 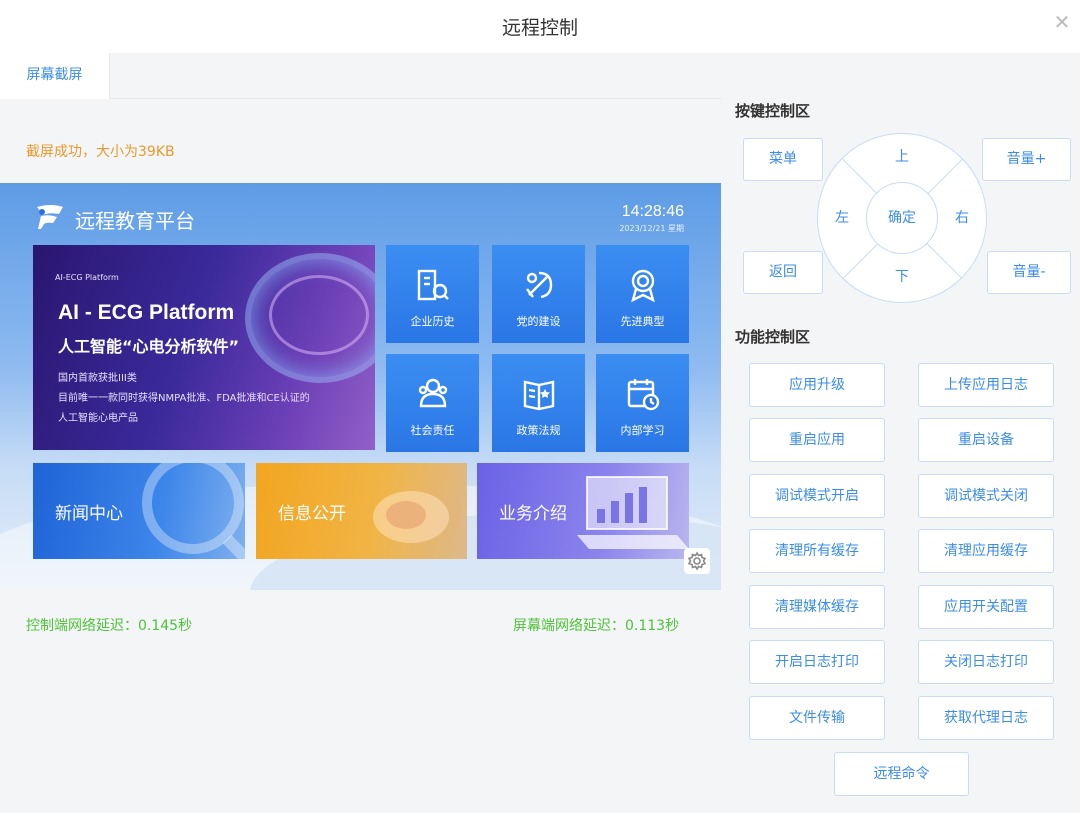 What do you see at coordinates (643, 286) in the screenshot?
I see `medal-icon` at bounding box center [643, 286].